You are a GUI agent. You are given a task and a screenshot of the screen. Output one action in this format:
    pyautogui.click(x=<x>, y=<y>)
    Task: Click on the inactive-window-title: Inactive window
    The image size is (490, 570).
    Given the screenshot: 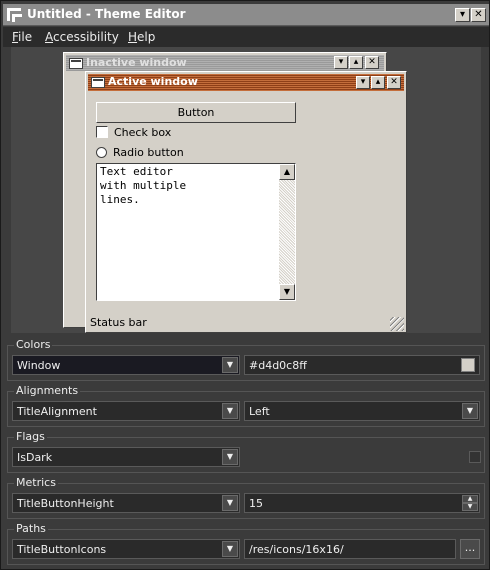 What is the action you would take?
    pyautogui.click(x=136, y=62)
    